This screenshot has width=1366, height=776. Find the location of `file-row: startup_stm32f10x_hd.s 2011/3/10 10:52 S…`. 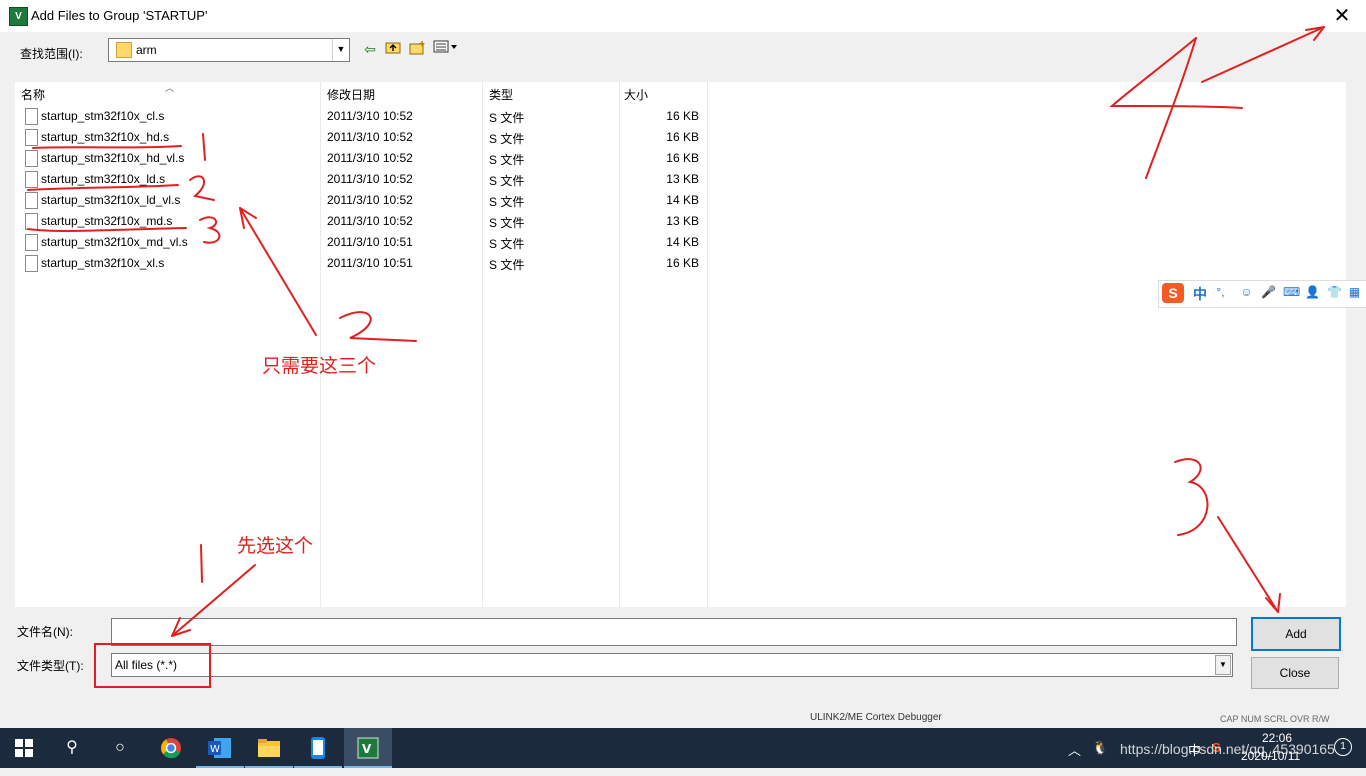

file-row: startup_stm32f10x_hd.s 2011/3/10 10:52 S… is located at coordinates (365, 137).